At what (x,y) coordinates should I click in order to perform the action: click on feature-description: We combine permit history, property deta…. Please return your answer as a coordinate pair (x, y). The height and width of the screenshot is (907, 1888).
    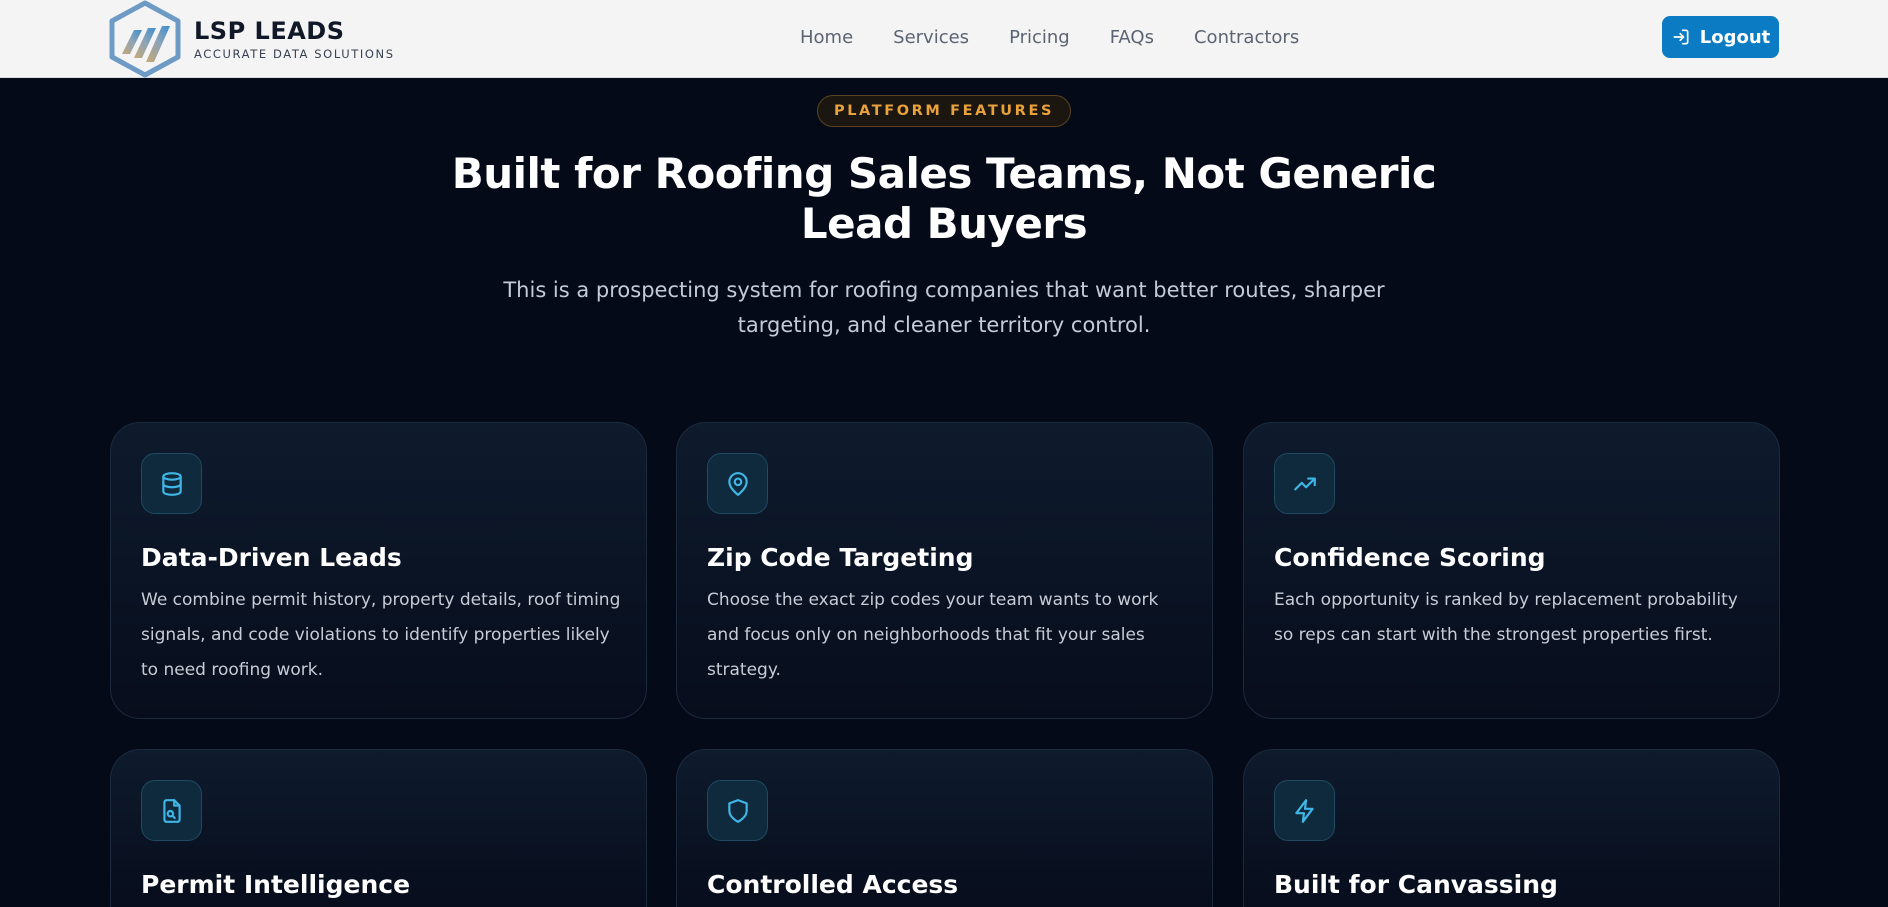
    Looking at the image, I should click on (381, 635).